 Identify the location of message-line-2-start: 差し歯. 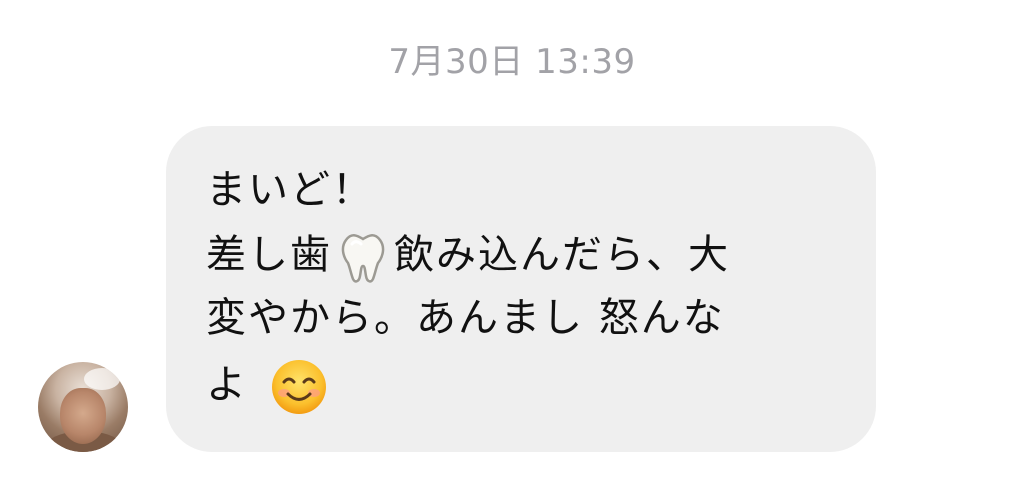
(269, 255).